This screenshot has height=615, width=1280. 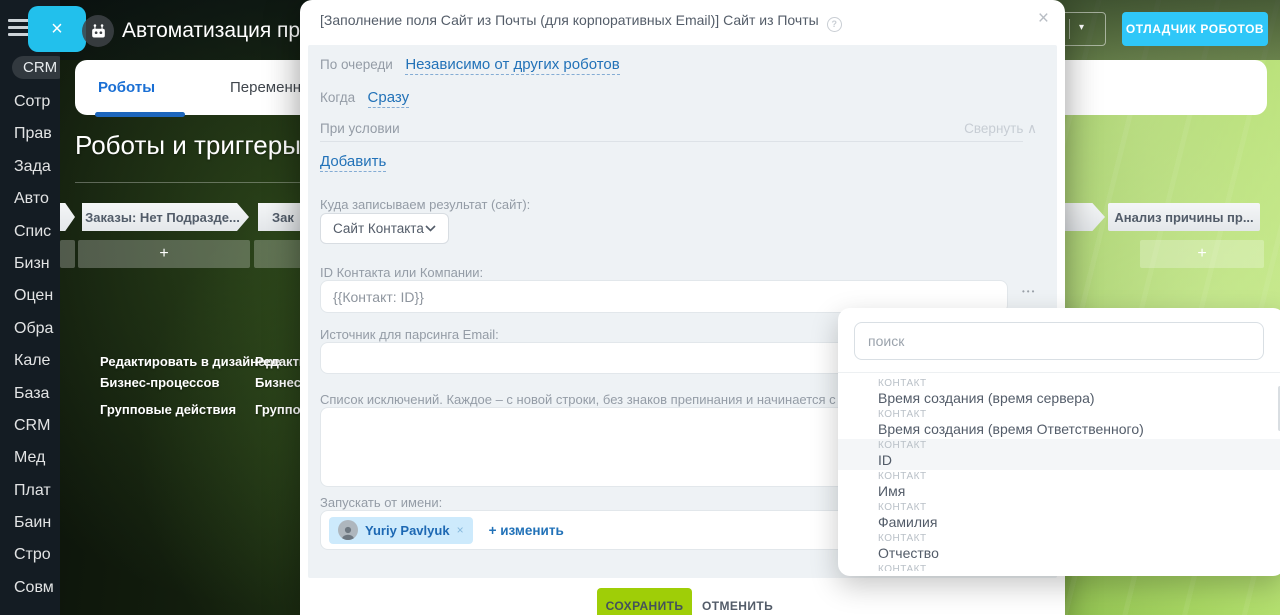 I want to click on sidebar-item: Кале, so click(x=30, y=361).